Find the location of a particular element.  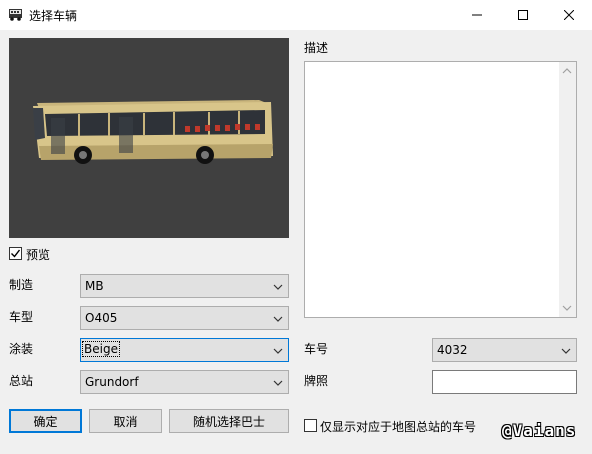

filter-depot-checkbox is located at coordinates (310, 425).